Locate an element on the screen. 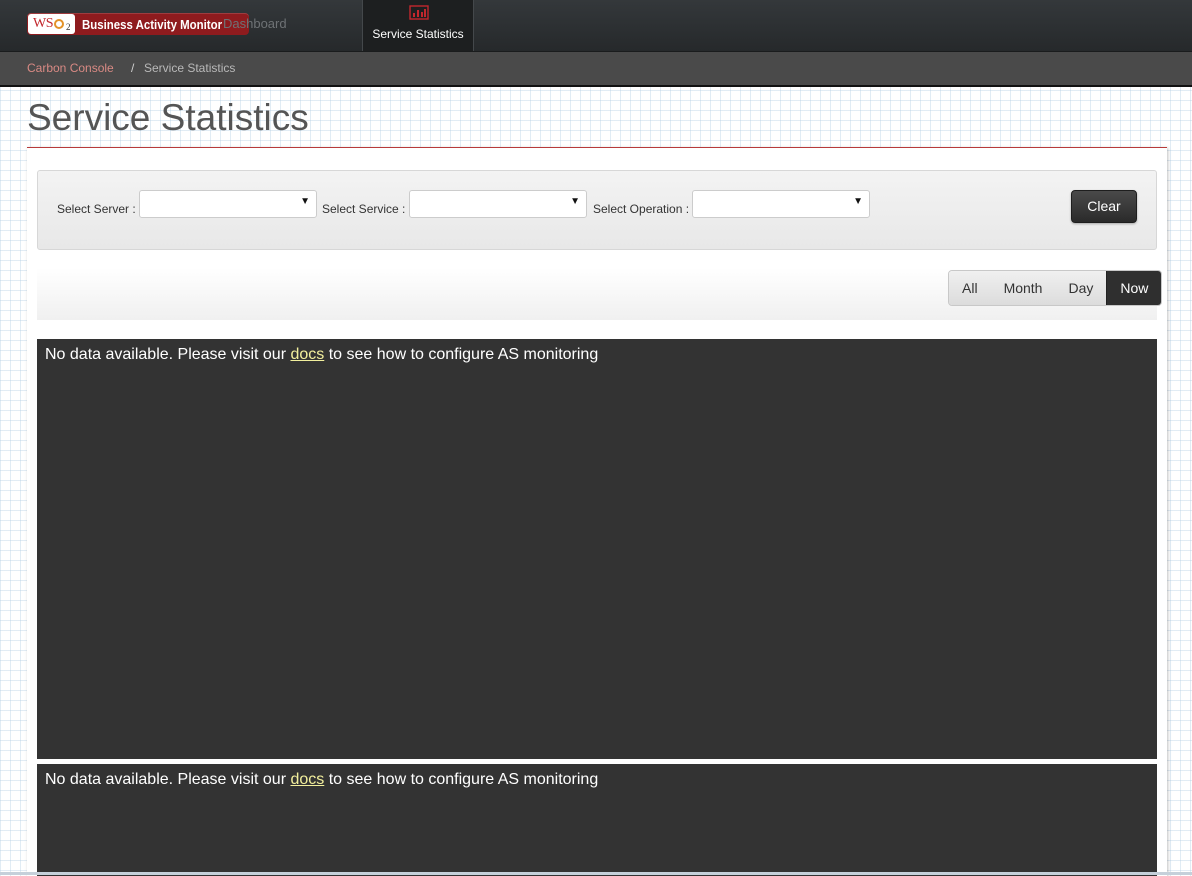 This screenshot has height=876, width=1192. operation-select: ▼ is located at coordinates (781, 204).